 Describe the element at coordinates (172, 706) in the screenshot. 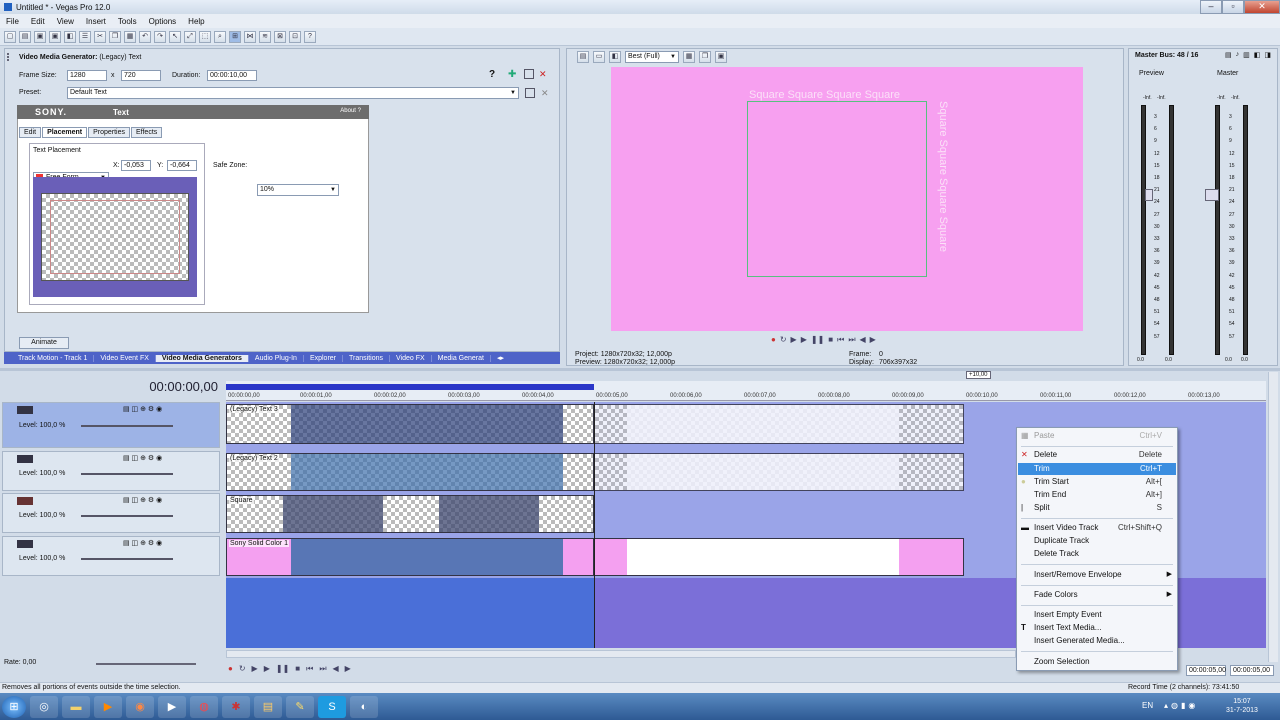

I see `vegas-icon: ▶` at that location.